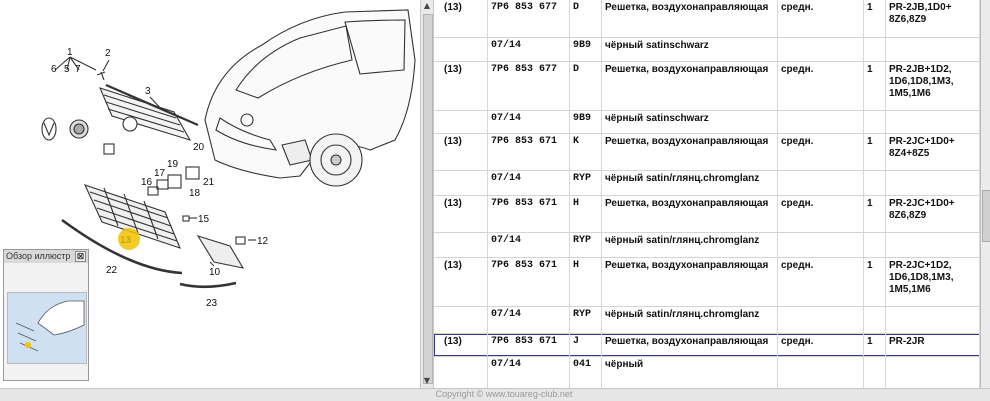 The width and height of the screenshot is (990, 401). Describe the element at coordinates (47, 328) in the screenshot. I see `overview-thumbnail` at that location.